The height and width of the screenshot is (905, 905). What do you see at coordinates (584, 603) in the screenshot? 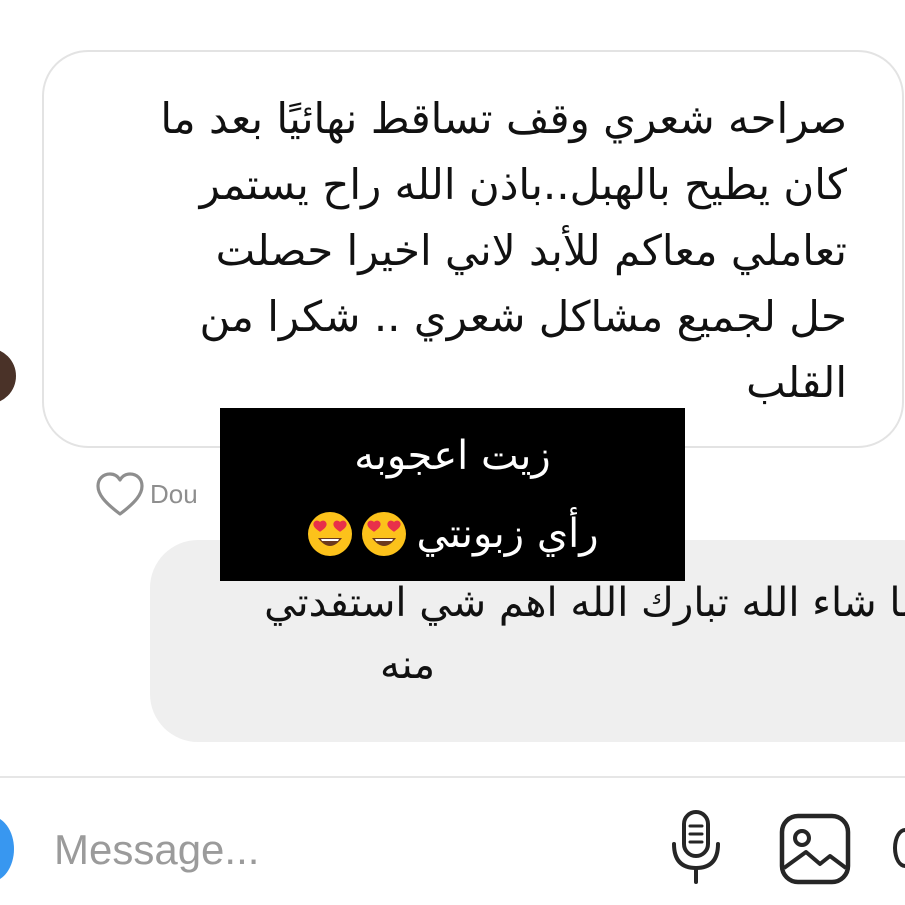
I see `sent-message-line: ما شاء الله تبارك الله اهم شي استفدتي` at bounding box center [584, 603].